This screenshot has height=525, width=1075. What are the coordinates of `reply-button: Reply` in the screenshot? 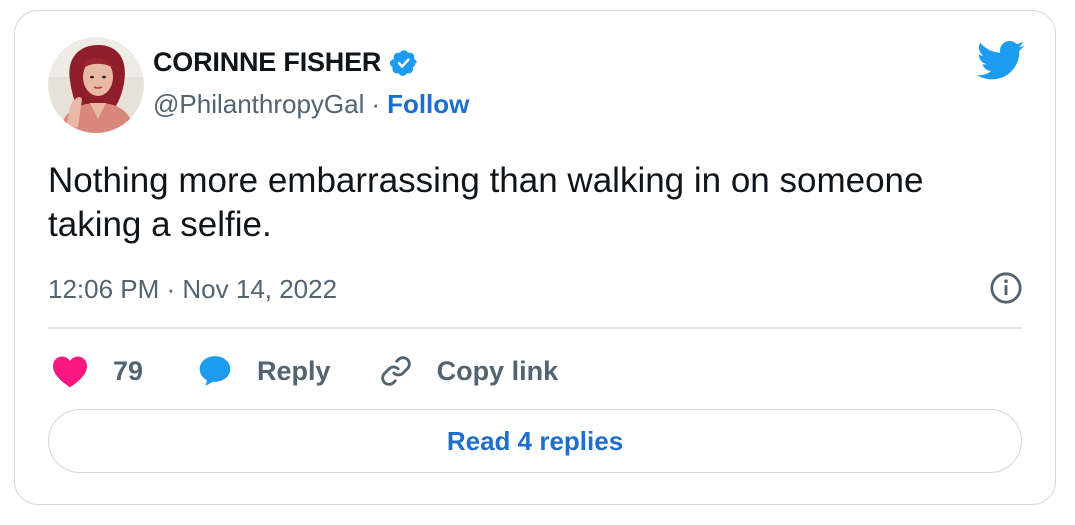 It's located at (264, 371).